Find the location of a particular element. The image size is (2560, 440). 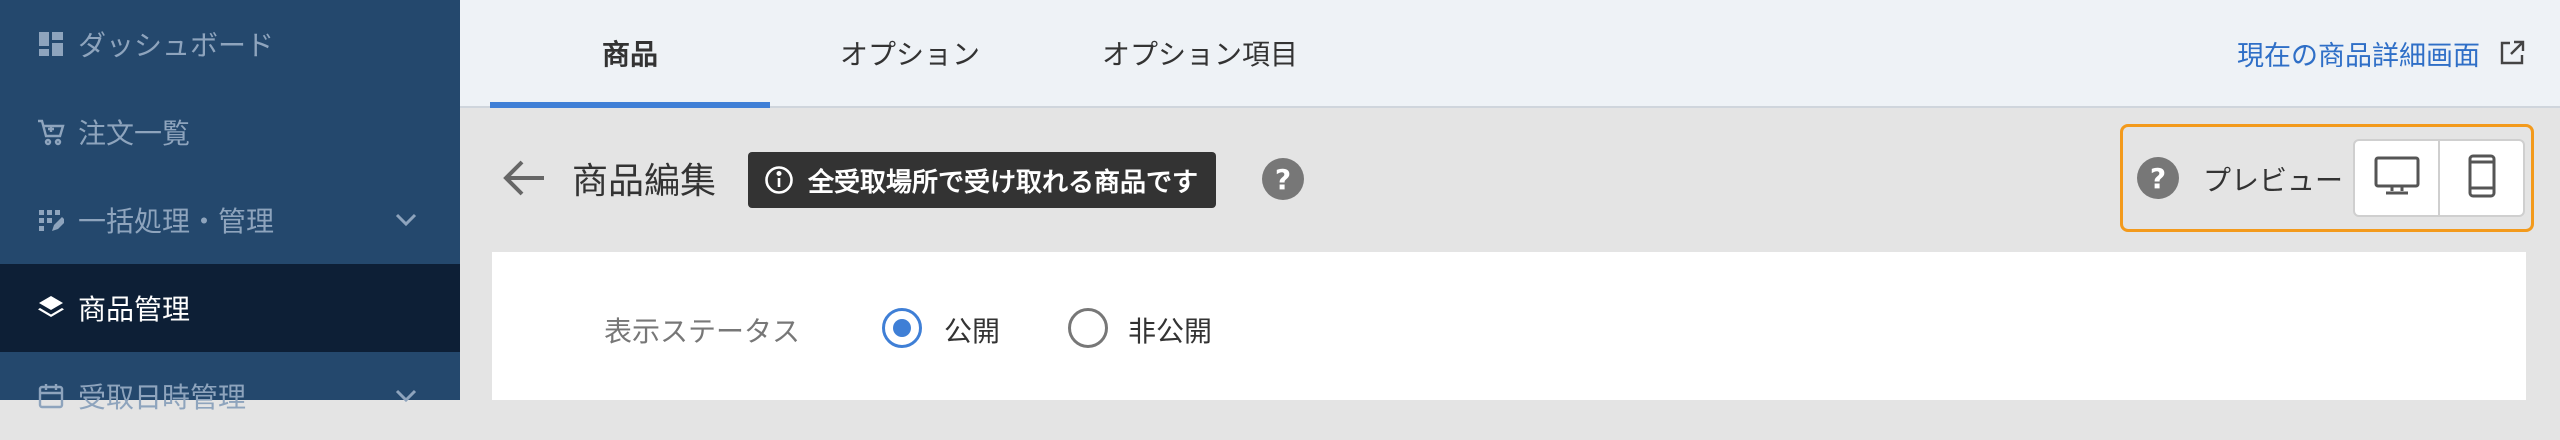

sidebar-item-label: ダッシュボード is located at coordinates (176, 45).